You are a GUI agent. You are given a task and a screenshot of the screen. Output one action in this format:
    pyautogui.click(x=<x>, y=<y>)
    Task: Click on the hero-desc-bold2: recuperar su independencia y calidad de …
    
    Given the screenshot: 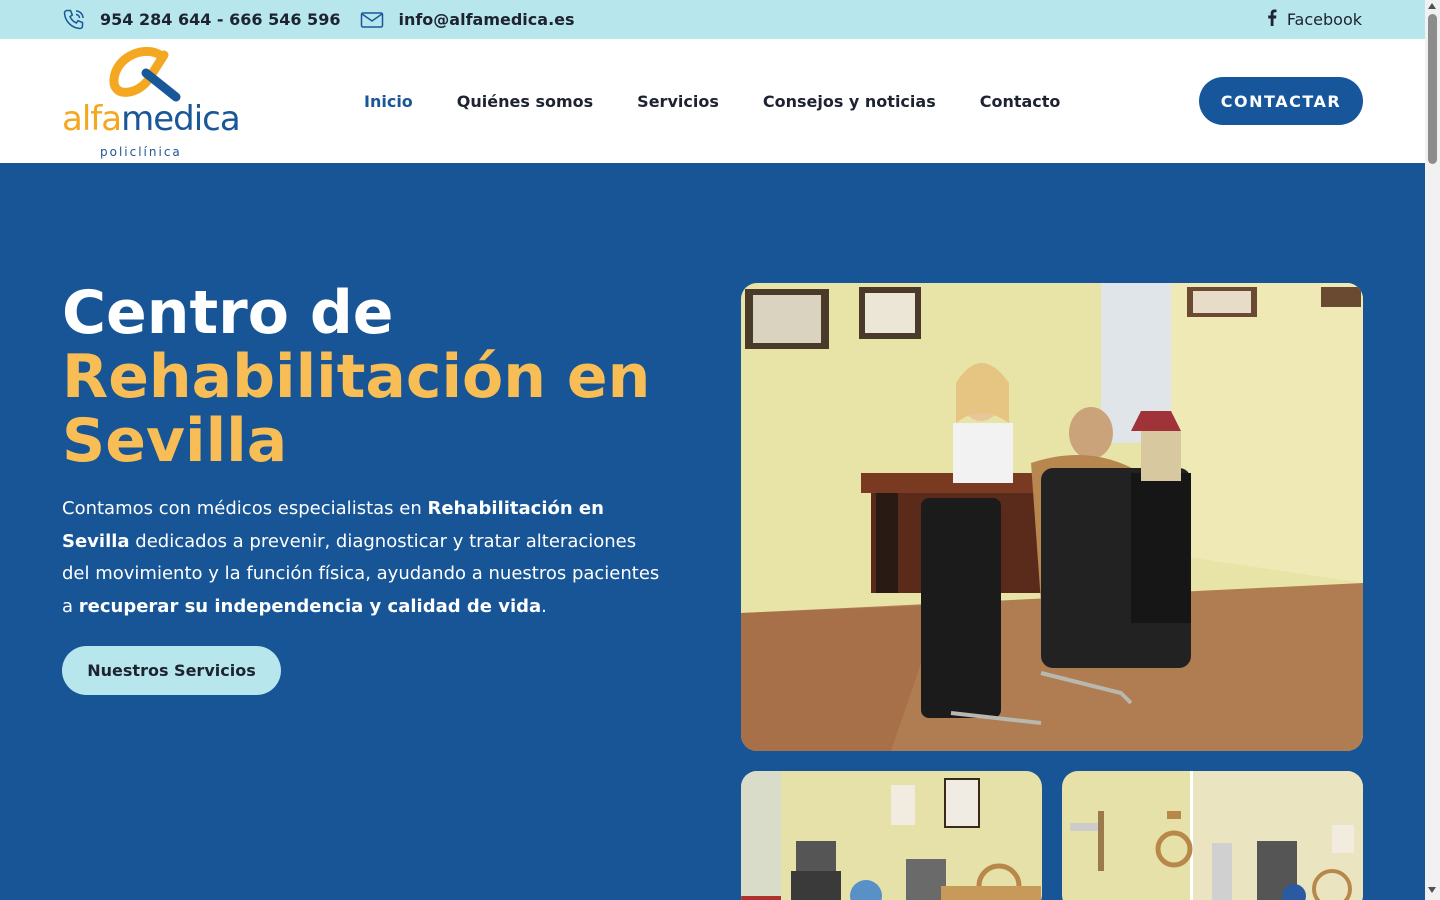 What is the action you would take?
    pyautogui.click(x=310, y=606)
    